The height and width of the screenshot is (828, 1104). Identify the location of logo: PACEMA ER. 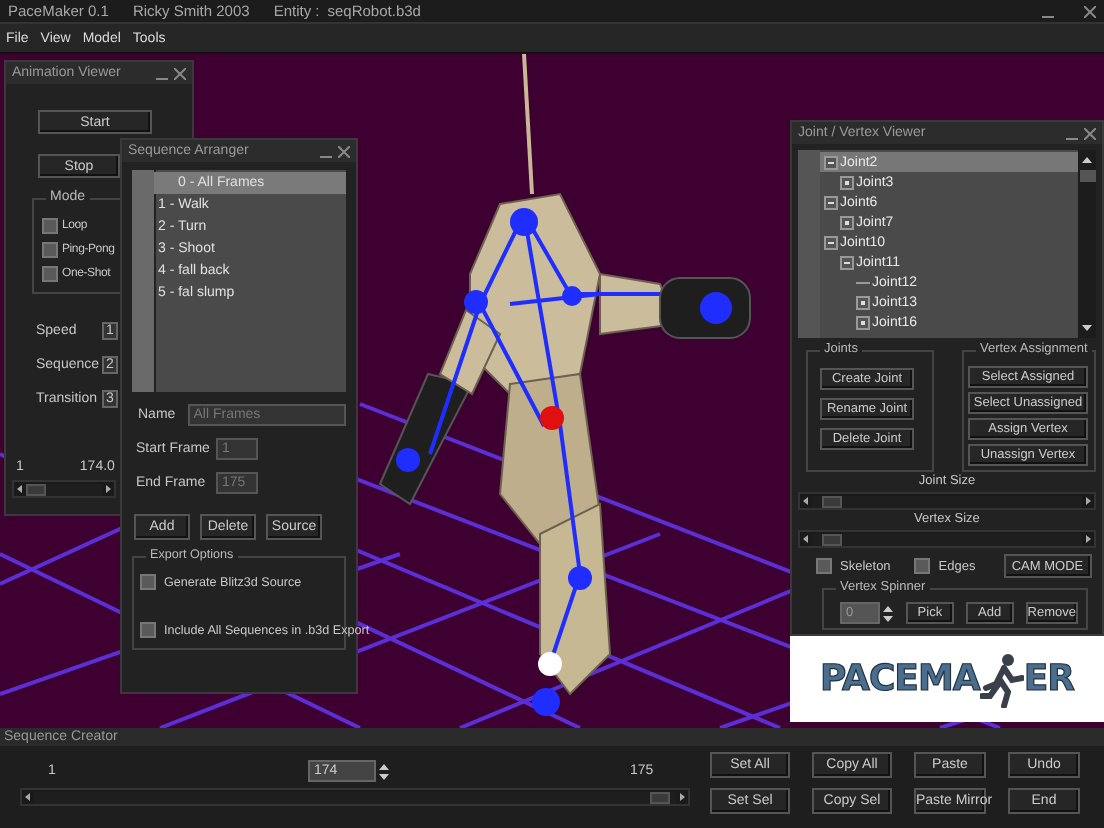
(947, 679).